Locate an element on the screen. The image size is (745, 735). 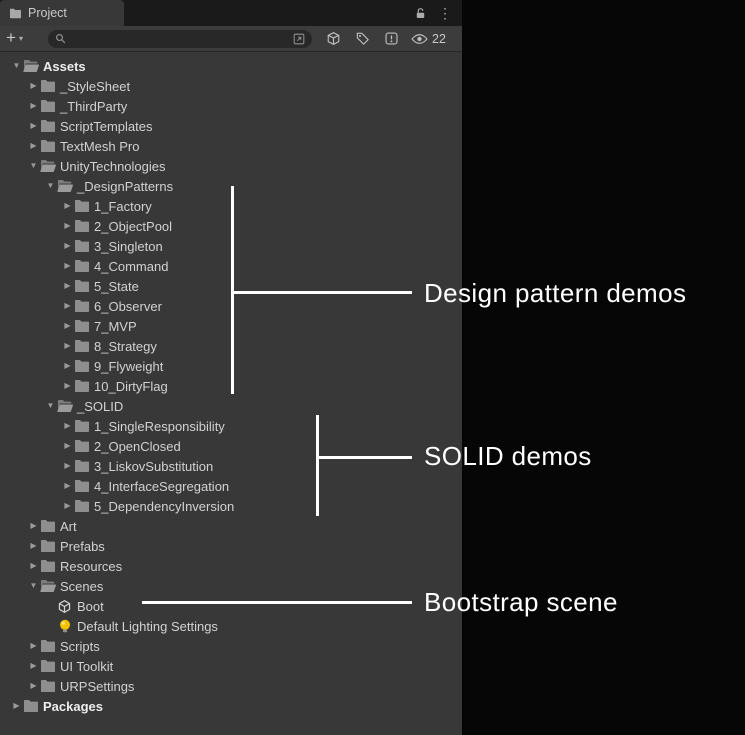
tree-item-label: 10_DirtyFlag is located at coordinates (131, 386).